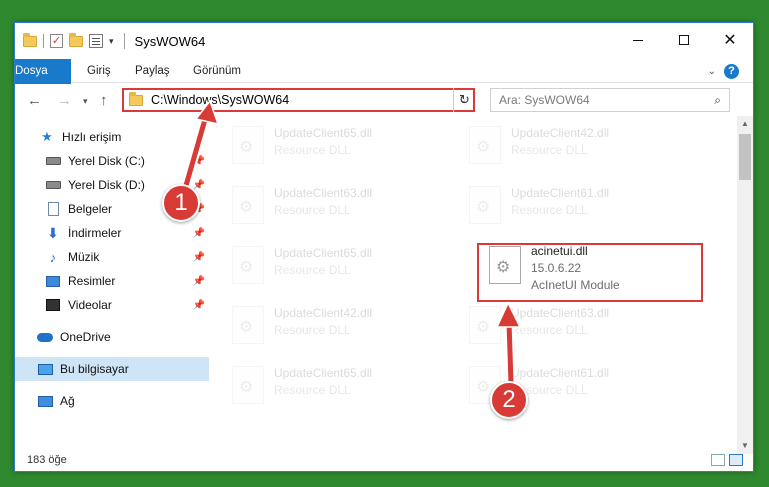 The image size is (769, 487). I want to click on maximize-icon, so click(684, 40).